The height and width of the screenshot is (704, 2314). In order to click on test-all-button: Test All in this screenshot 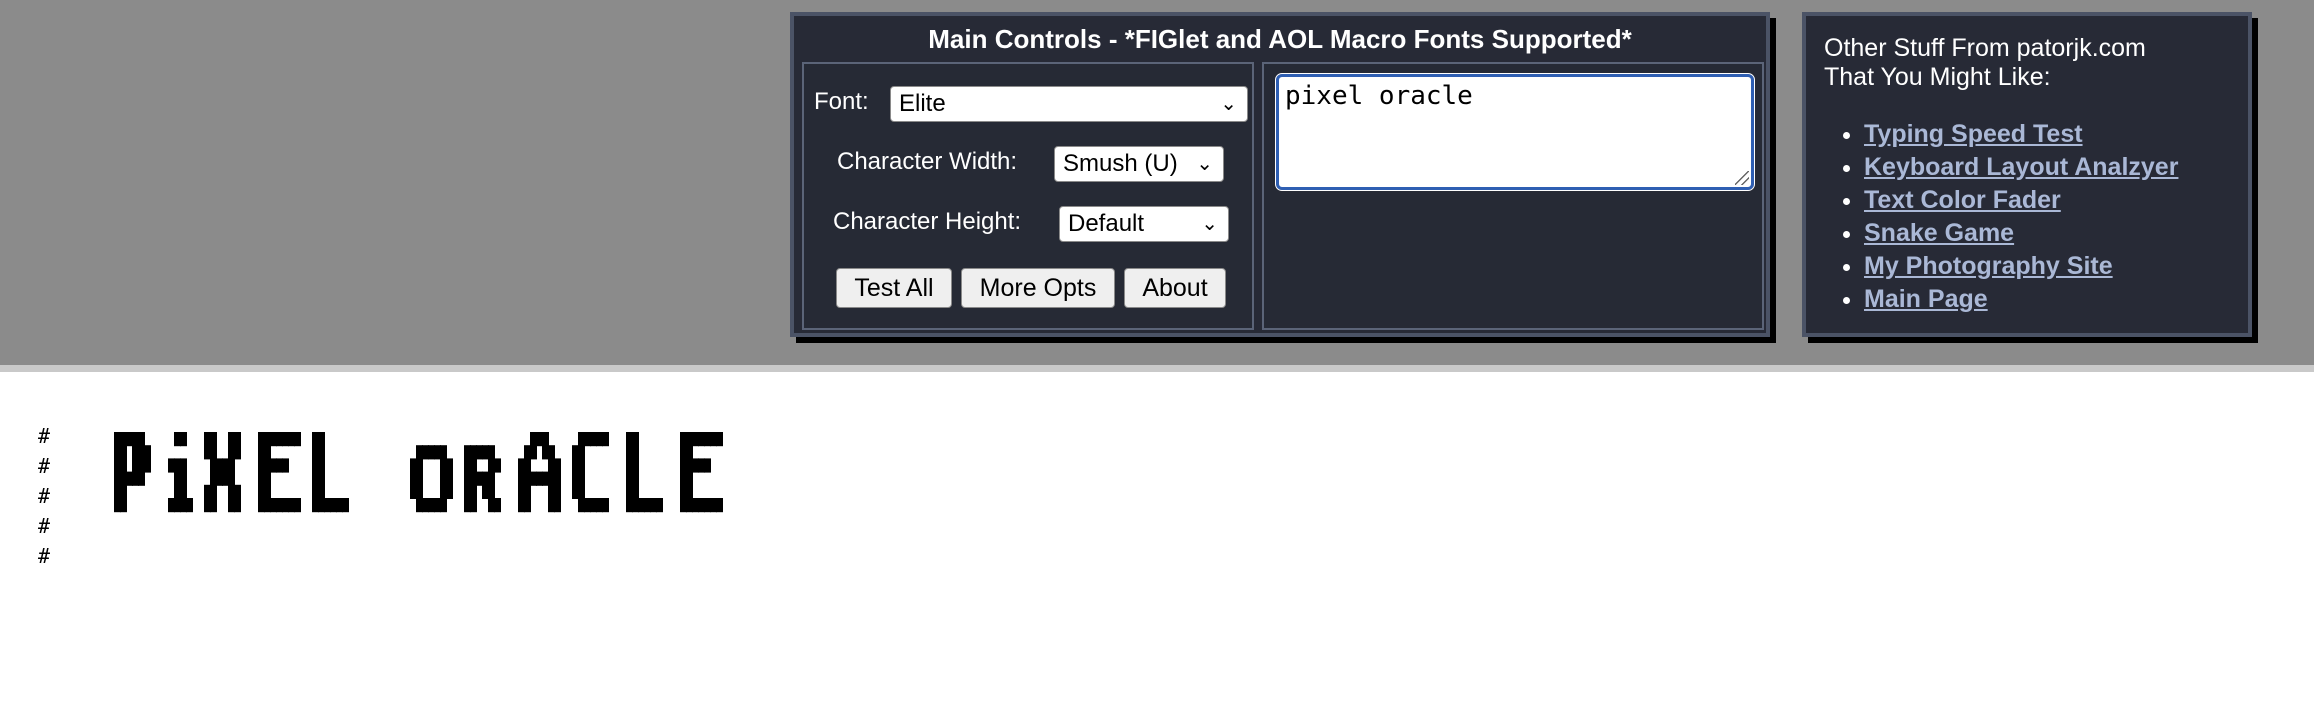, I will do `click(894, 288)`.